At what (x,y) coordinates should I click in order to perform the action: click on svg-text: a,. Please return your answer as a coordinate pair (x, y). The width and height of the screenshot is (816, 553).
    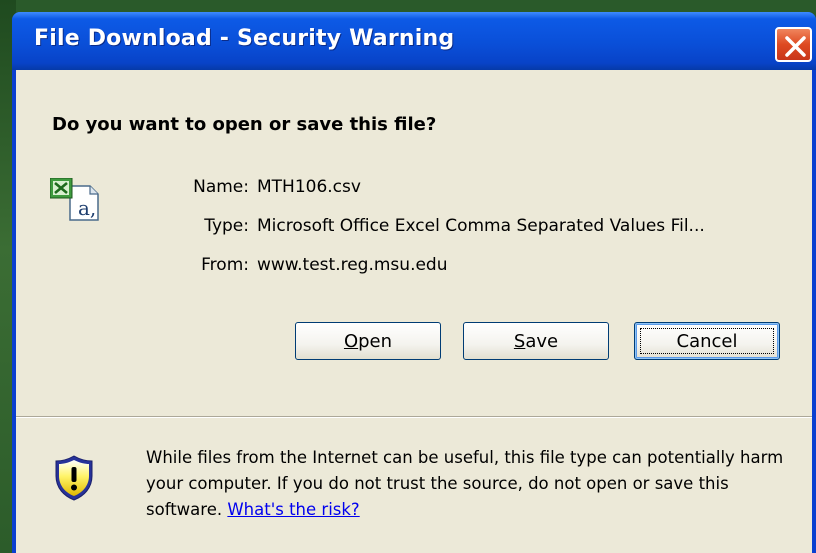
    Looking at the image, I should click on (87, 208).